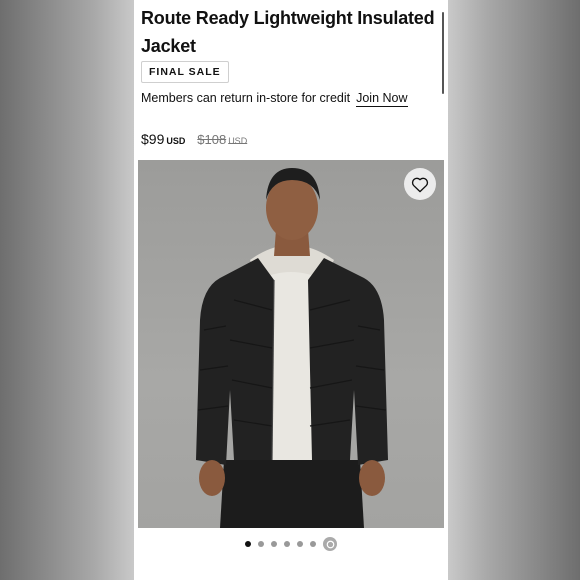 This screenshot has width=580, height=580. I want to click on scrollbar, so click(443, 53).